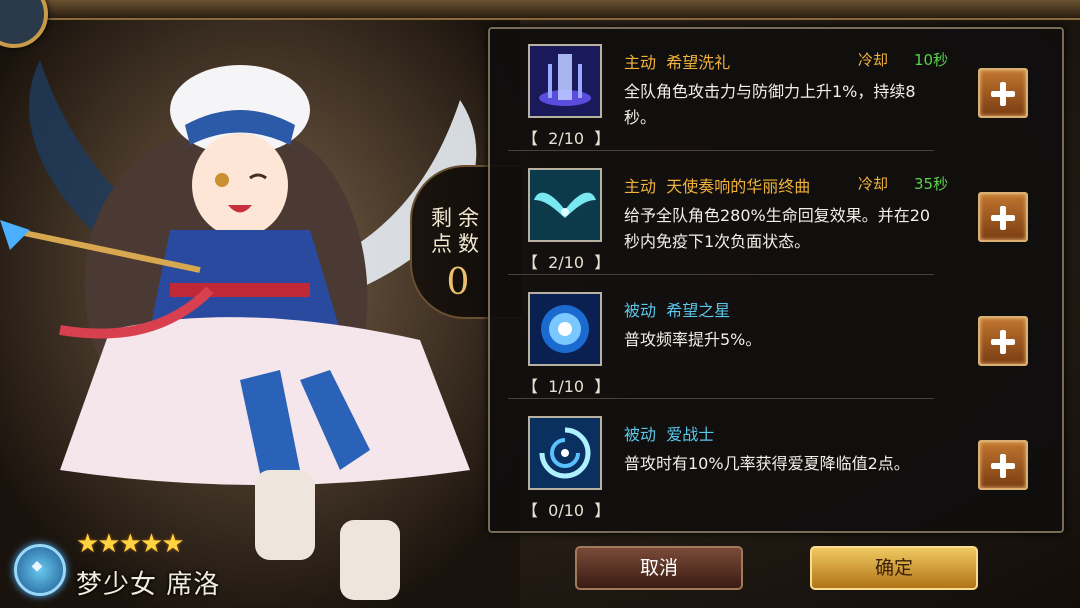  What do you see at coordinates (698, 62) in the screenshot?
I see `skill-name: 希望洗礼` at bounding box center [698, 62].